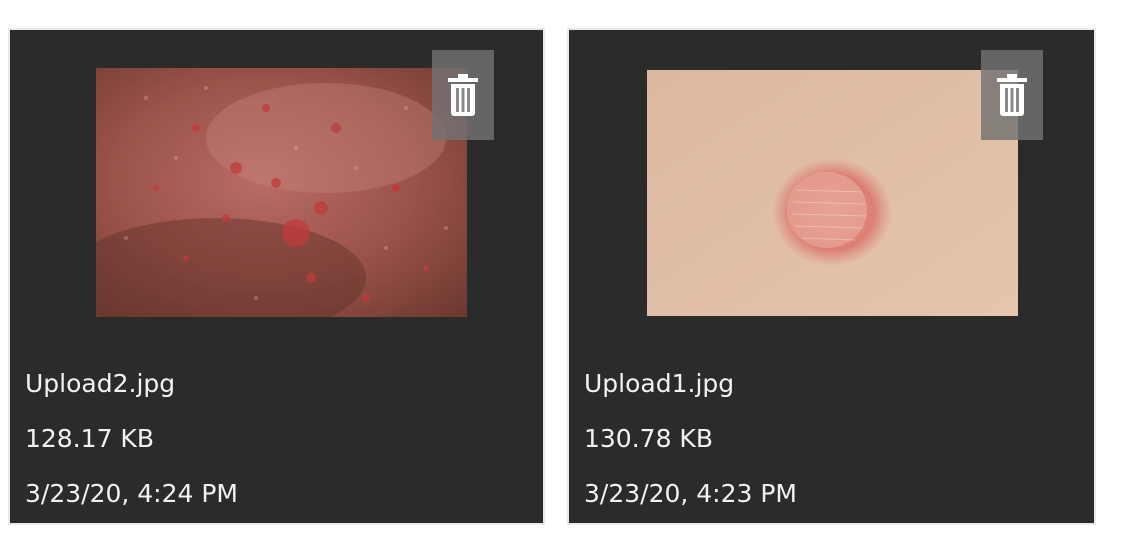 The height and width of the screenshot is (533, 1134). I want to click on upload-date: 3/23/20, 4:23 PM, so click(691, 493).